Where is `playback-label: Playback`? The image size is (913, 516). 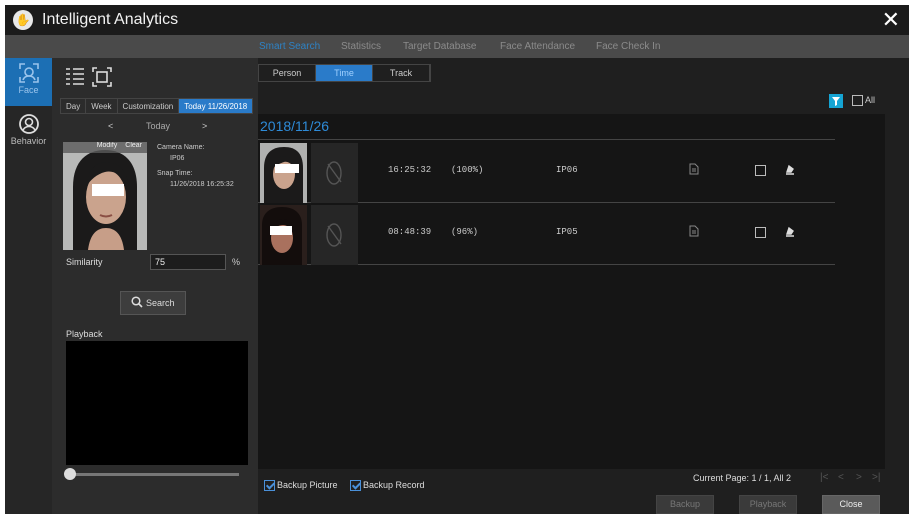
playback-label: Playback is located at coordinates (84, 334).